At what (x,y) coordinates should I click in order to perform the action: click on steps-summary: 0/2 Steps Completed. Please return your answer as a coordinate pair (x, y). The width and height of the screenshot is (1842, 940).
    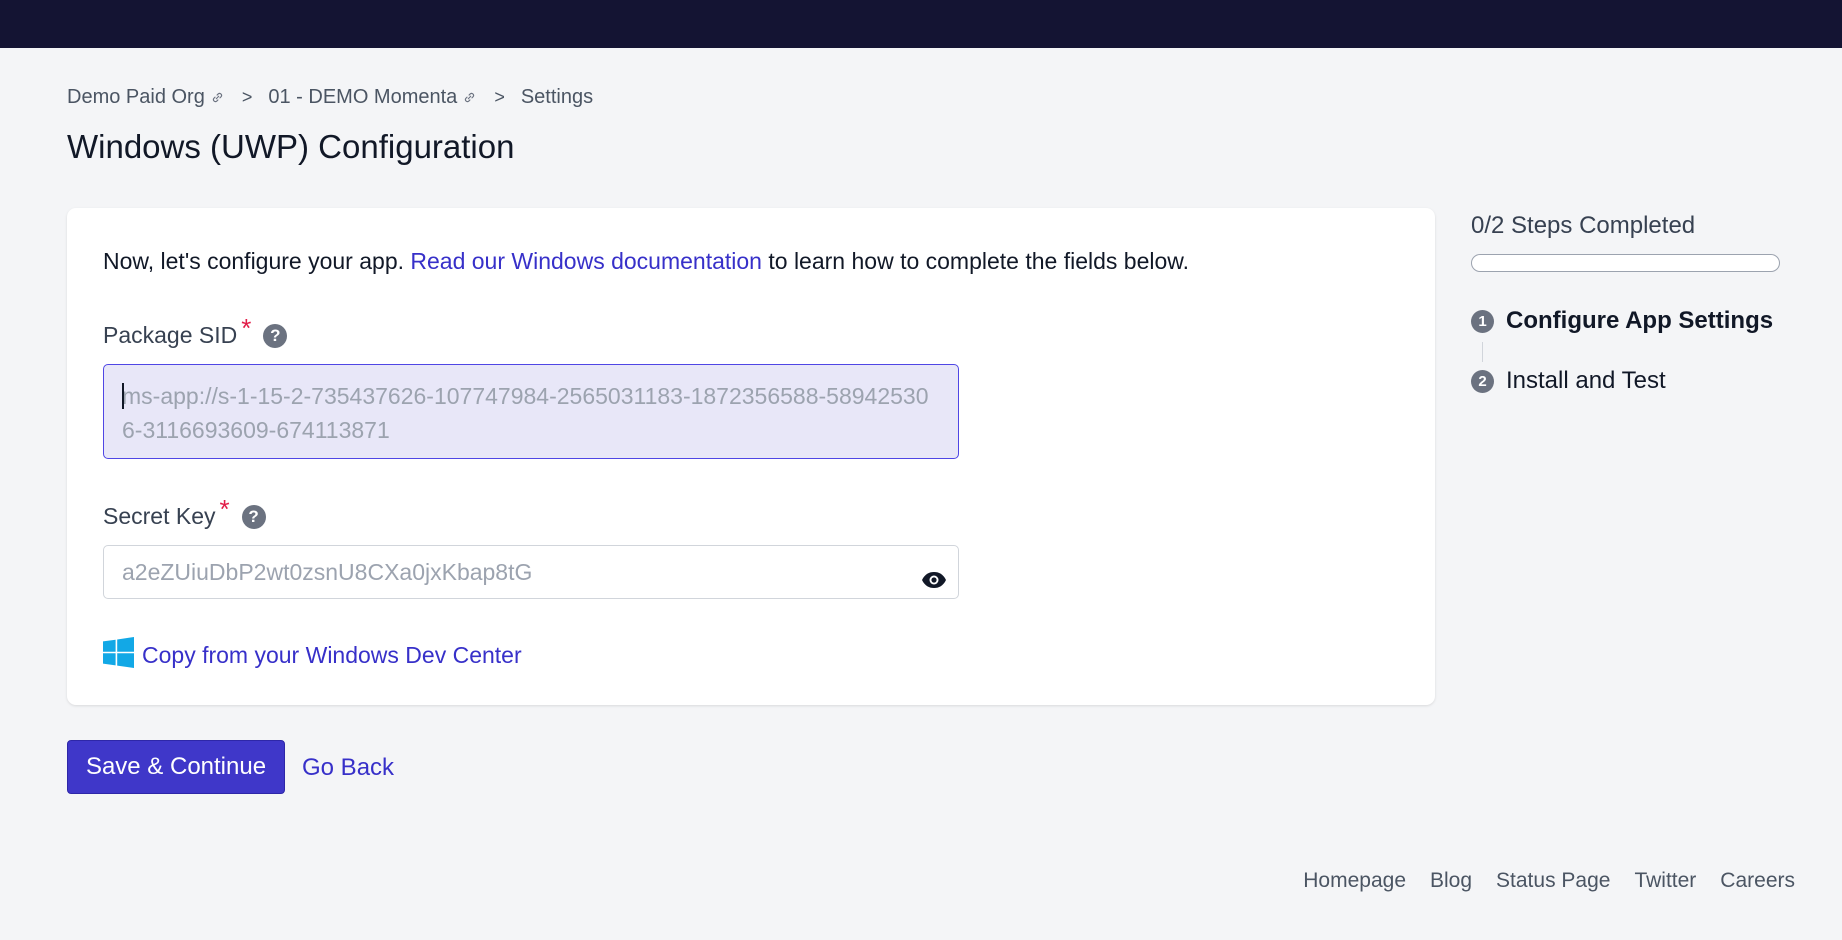
    Looking at the image, I should click on (1583, 225).